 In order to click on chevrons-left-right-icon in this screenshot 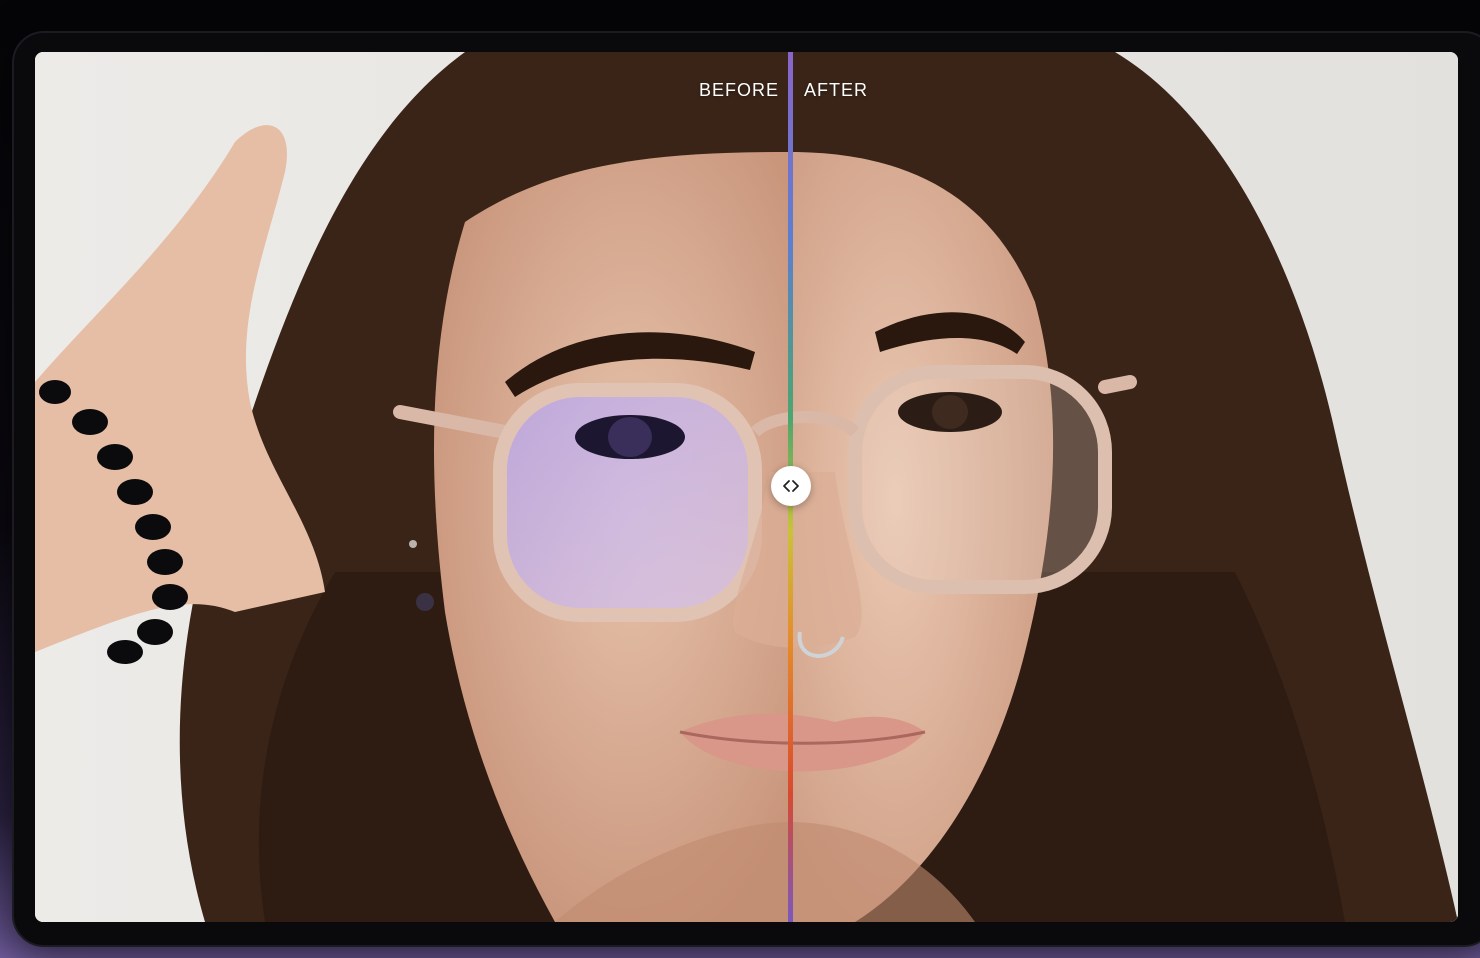, I will do `click(791, 486)`.